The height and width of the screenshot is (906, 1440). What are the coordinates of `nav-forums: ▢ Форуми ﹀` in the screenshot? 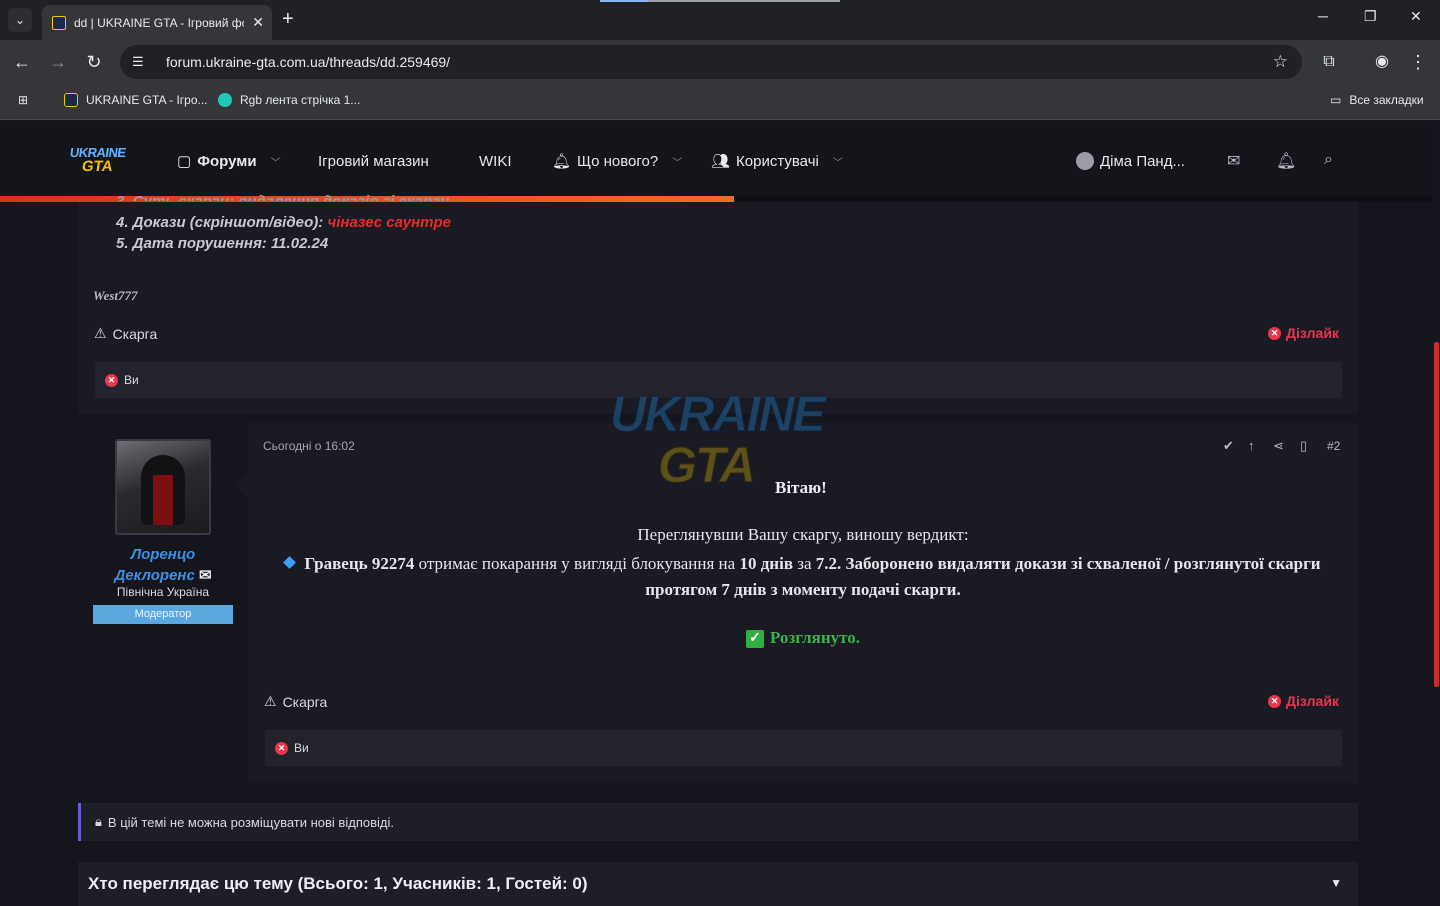 It's located at (229, 161).